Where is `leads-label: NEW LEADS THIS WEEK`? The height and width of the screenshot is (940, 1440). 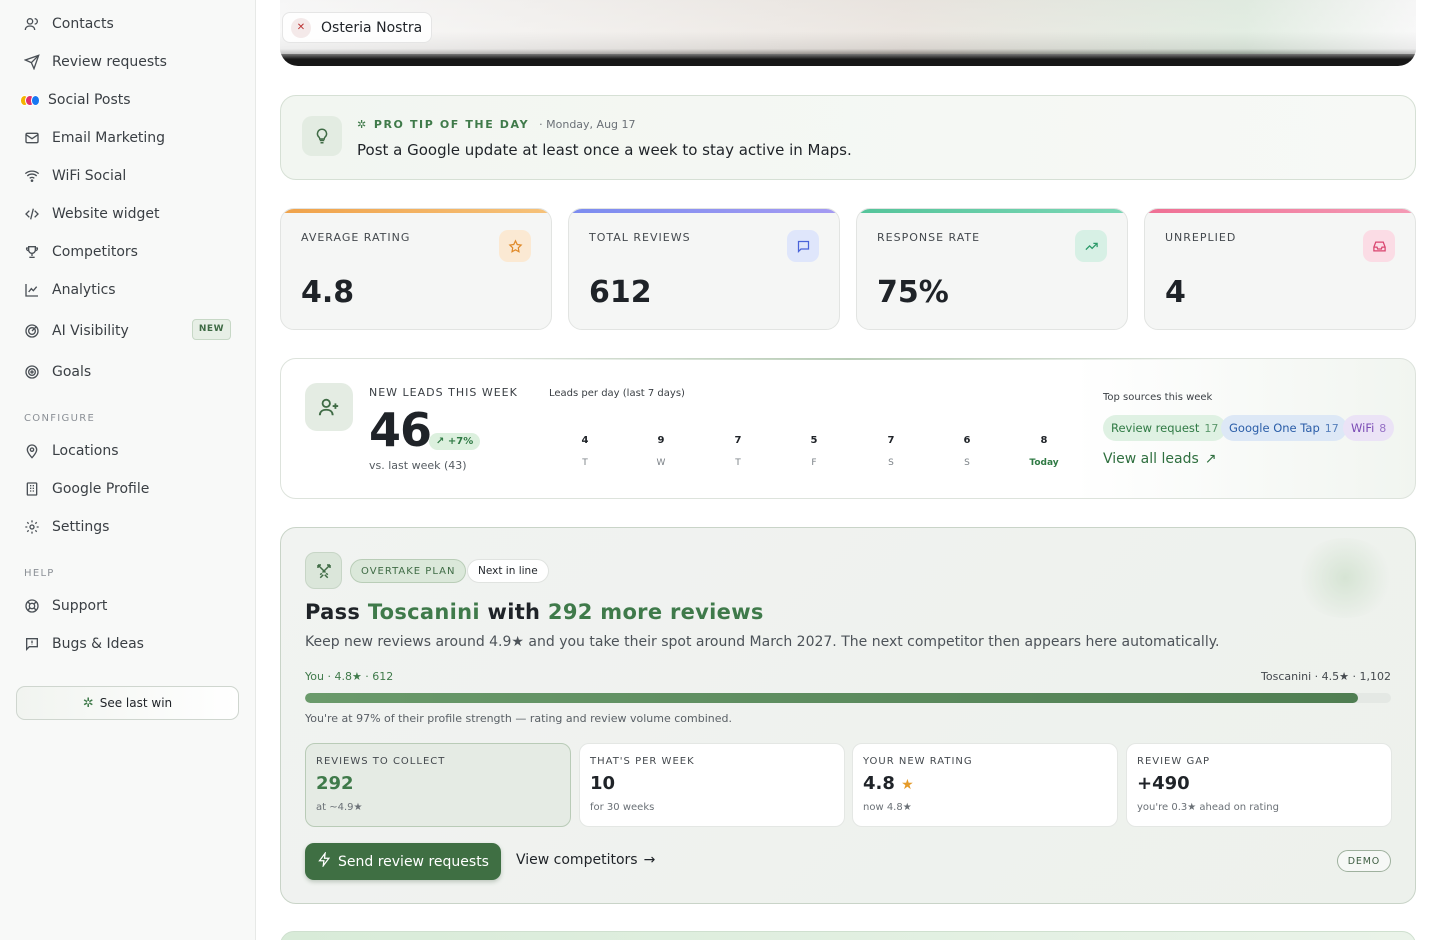
leads-label: NEW LEADS THIS WEEK is located at coordinates (443, 392).